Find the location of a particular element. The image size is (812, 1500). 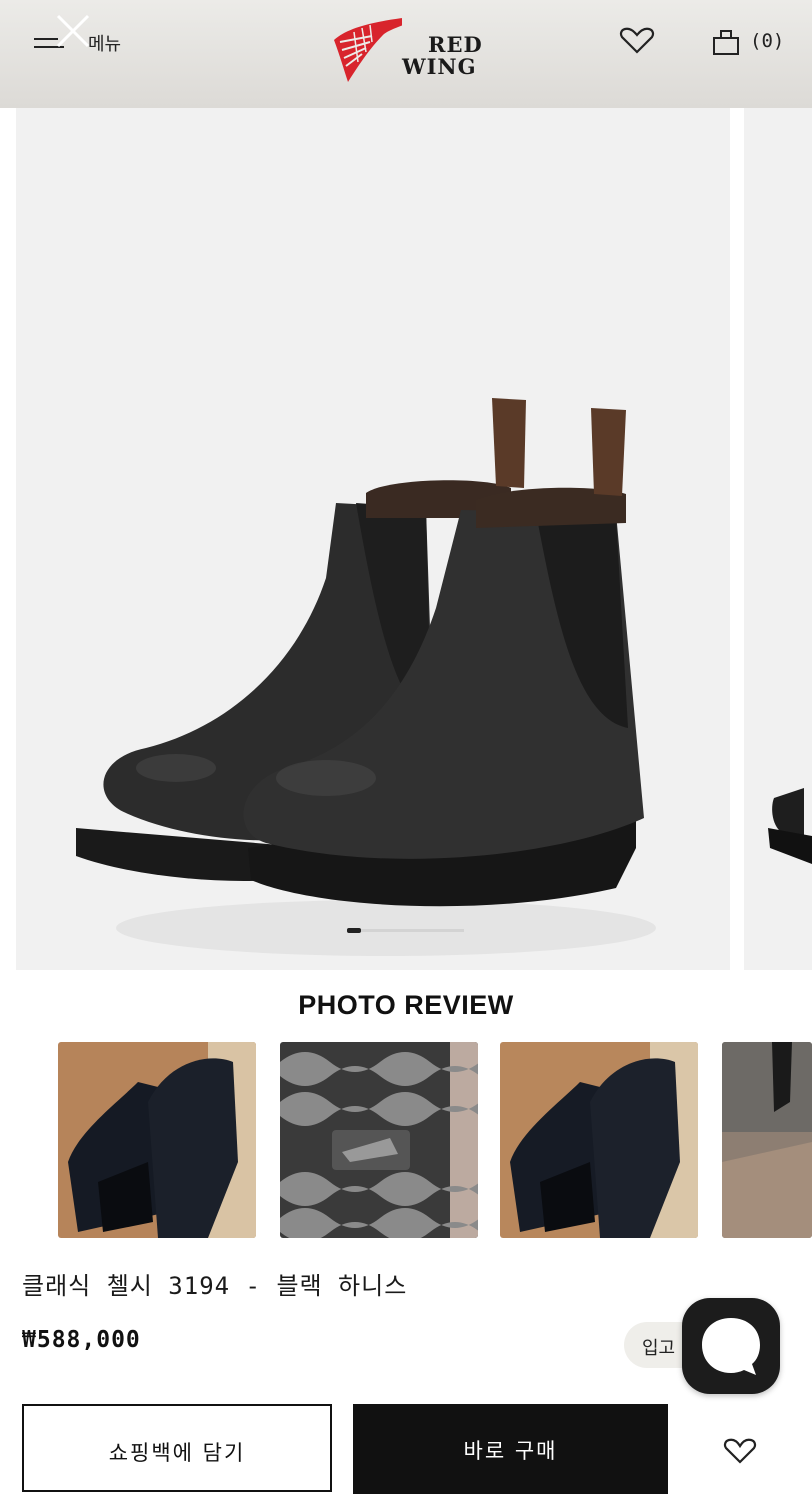

chat-button is located at coordinates (731, 1346).